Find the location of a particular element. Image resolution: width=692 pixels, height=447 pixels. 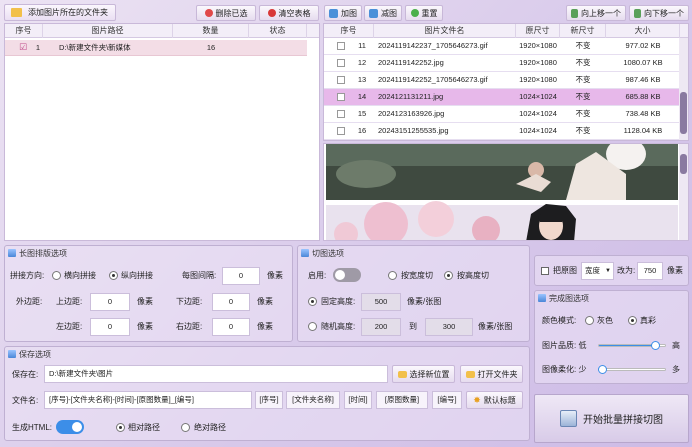

resize-value-input: 750 is located at coordinates (650, 271).